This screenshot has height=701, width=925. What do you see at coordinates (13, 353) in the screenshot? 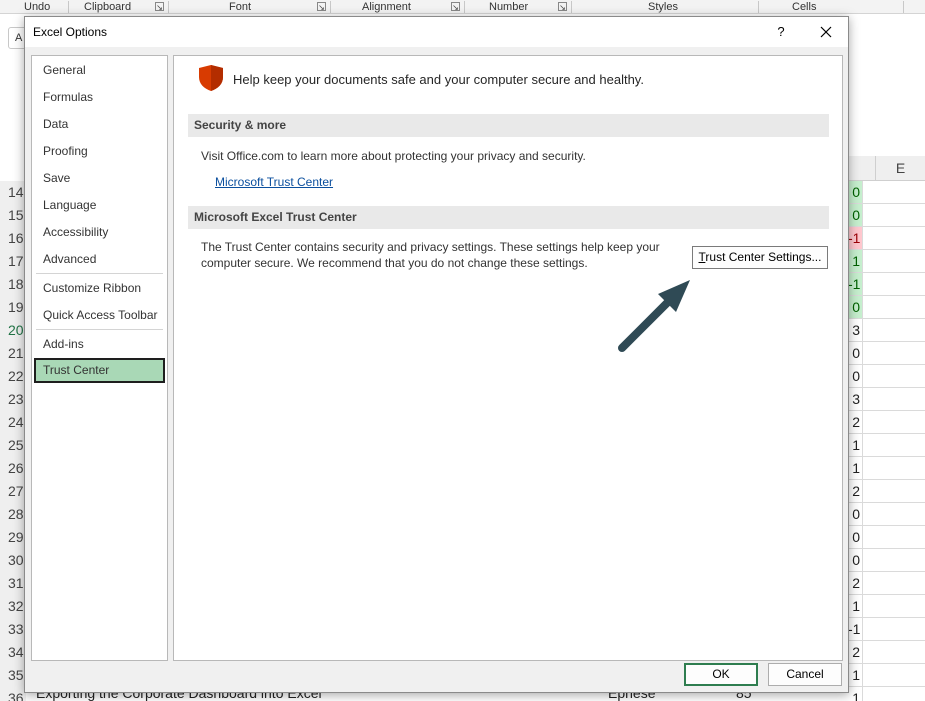
I see `row-header: 21` at bounding box center [13, 353].